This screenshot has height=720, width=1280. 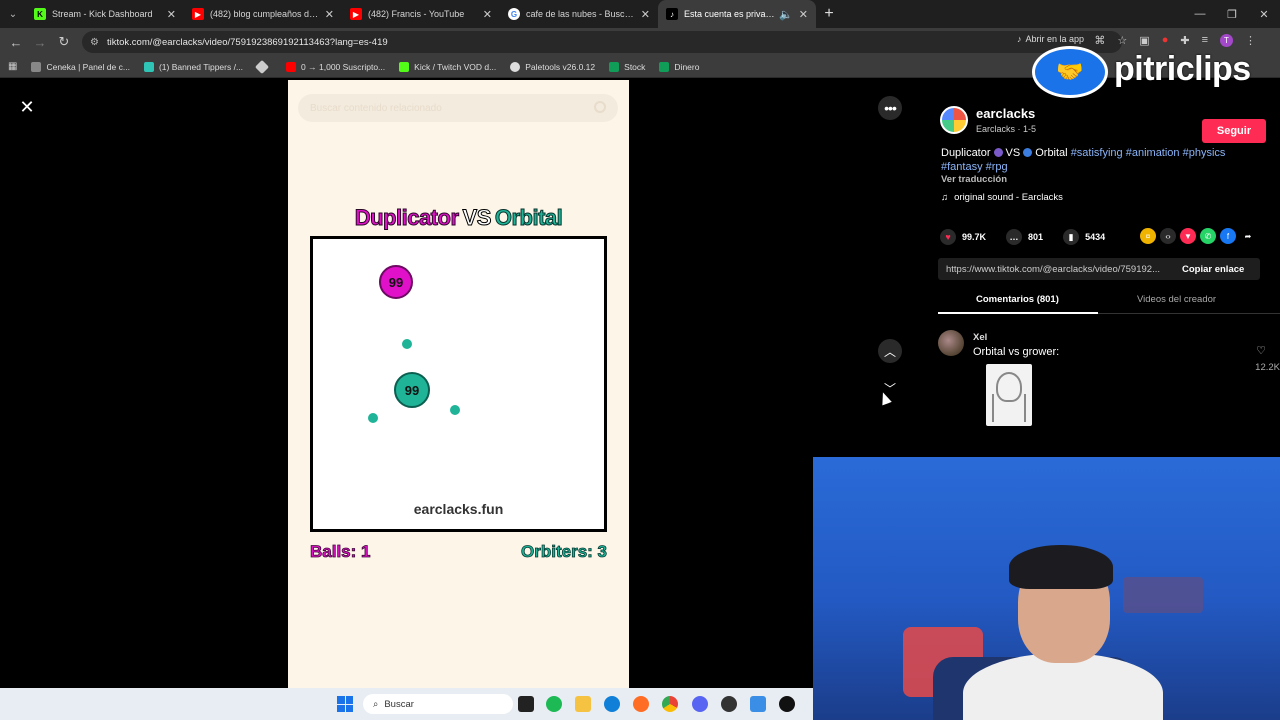 What do you see at coordinates (962, 167) in the screenshot?
I see `hashtag-link: #fantasy` at bounding box center [962, 167].